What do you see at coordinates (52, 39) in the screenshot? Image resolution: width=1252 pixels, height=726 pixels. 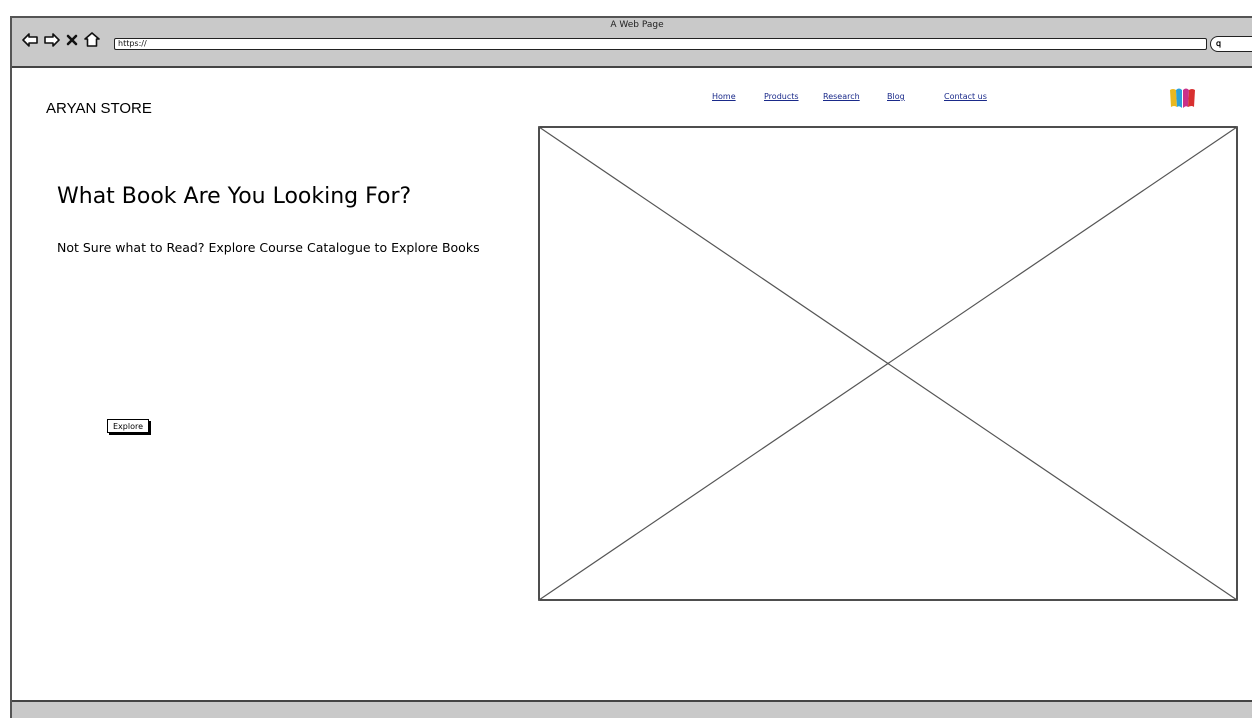 I see `forward-arrow-icon` at bounding box center [52, 39].